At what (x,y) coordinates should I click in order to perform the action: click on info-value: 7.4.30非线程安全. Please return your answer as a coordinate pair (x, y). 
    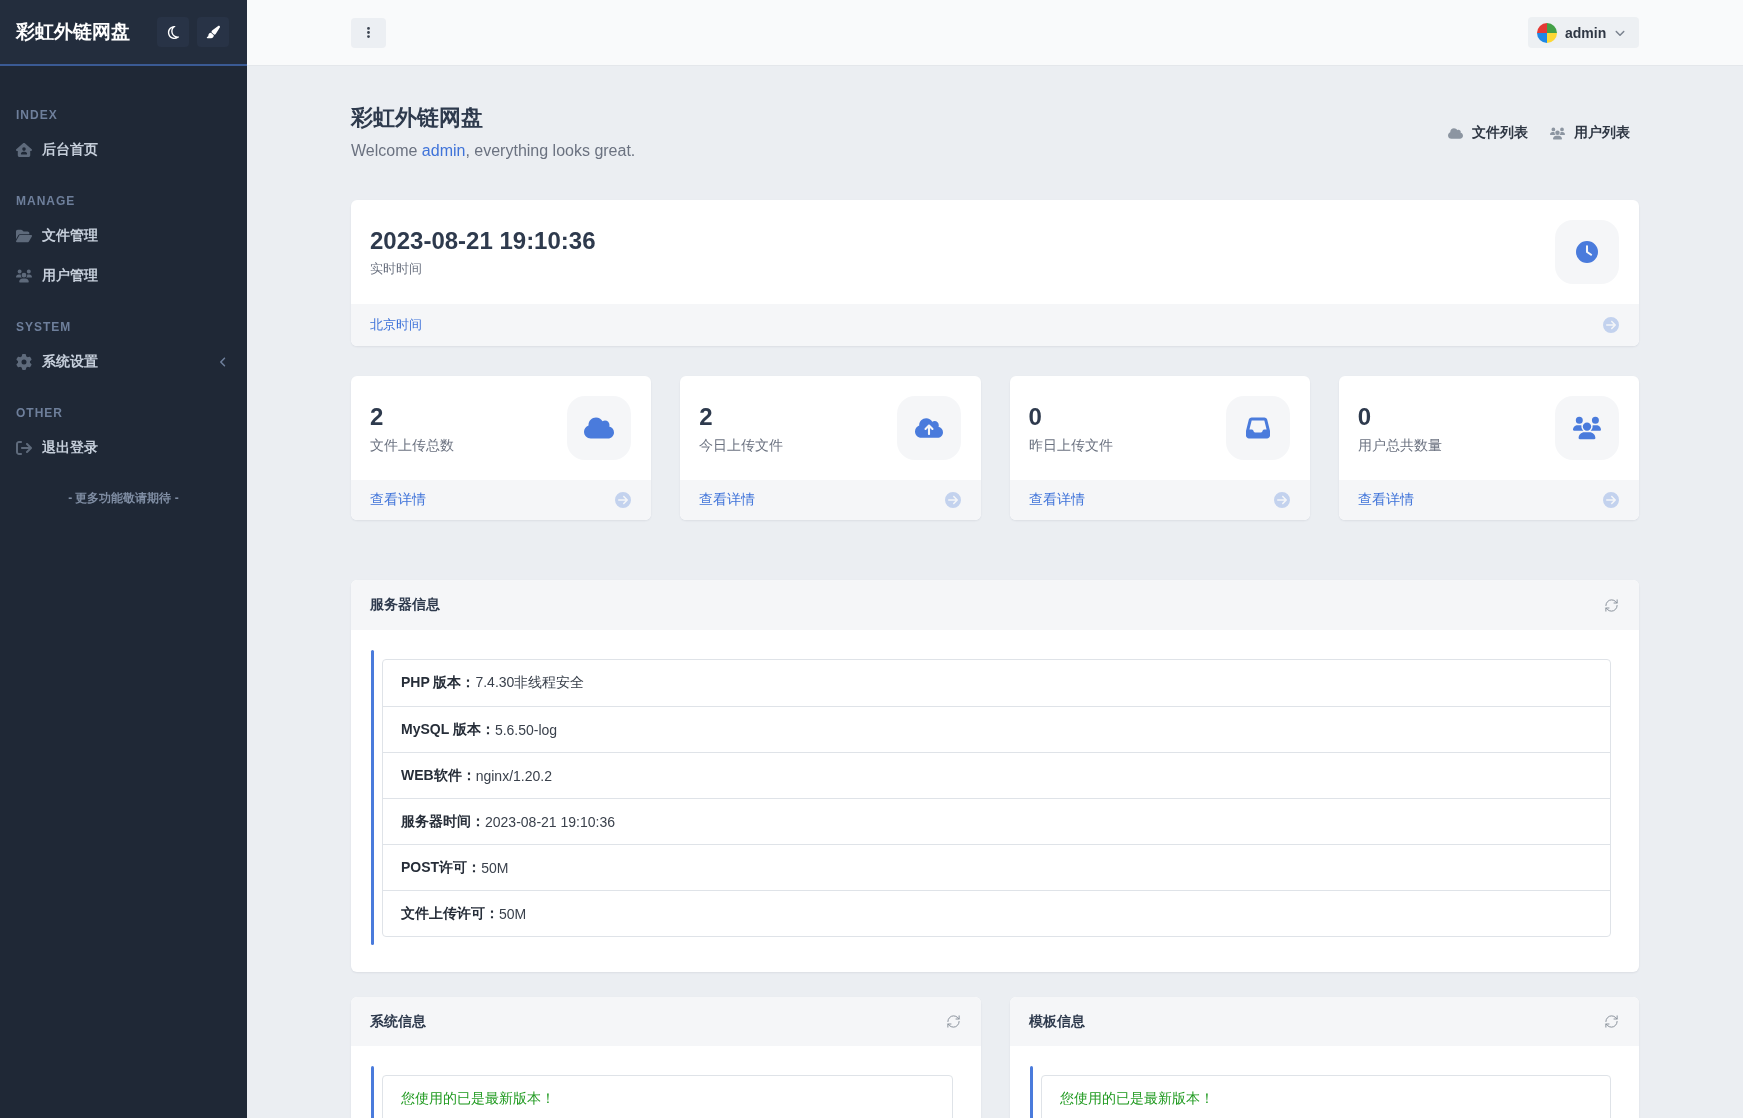
    Looking at the image, I should click on (530, 683).